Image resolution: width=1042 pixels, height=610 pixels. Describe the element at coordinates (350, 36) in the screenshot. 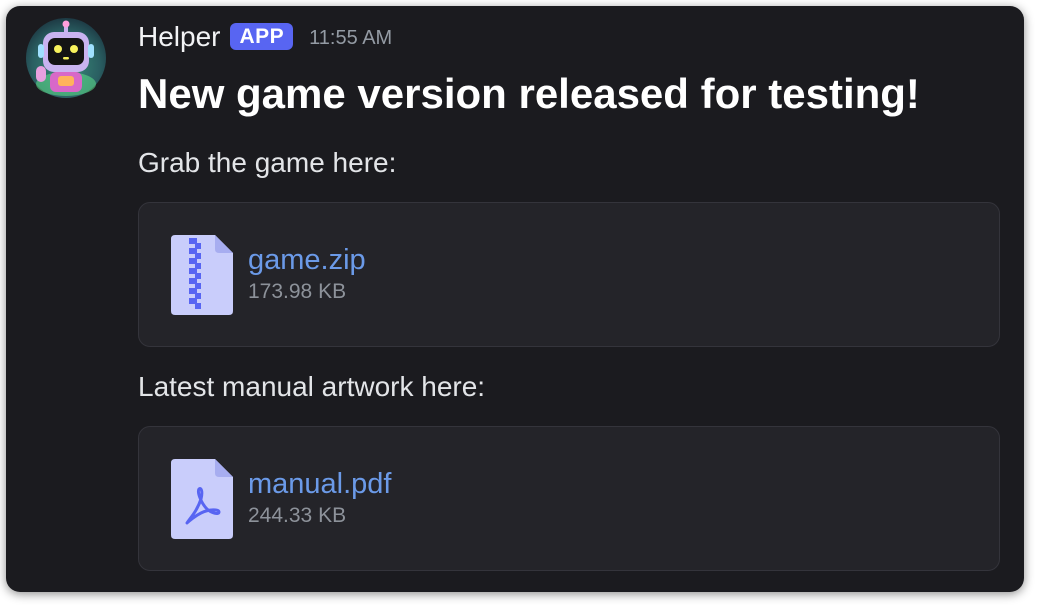

I see `message-timestamp: 11:55 AM` at that location.